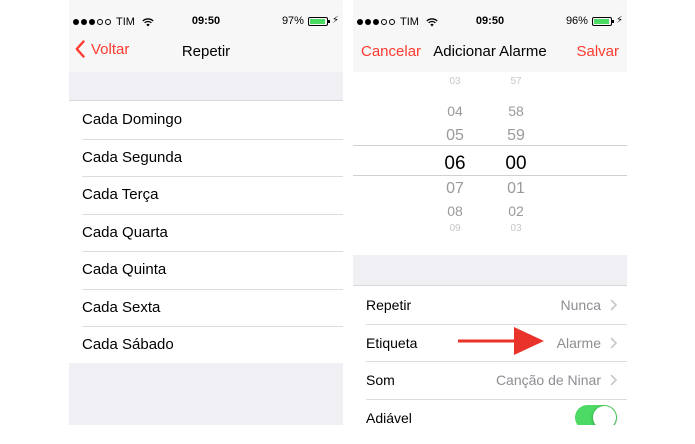 This screenshot has width=695, height=444. Describe the element at coordinates (576, 21) in the screenshot. I see `battery-percent: 96%` at that location.